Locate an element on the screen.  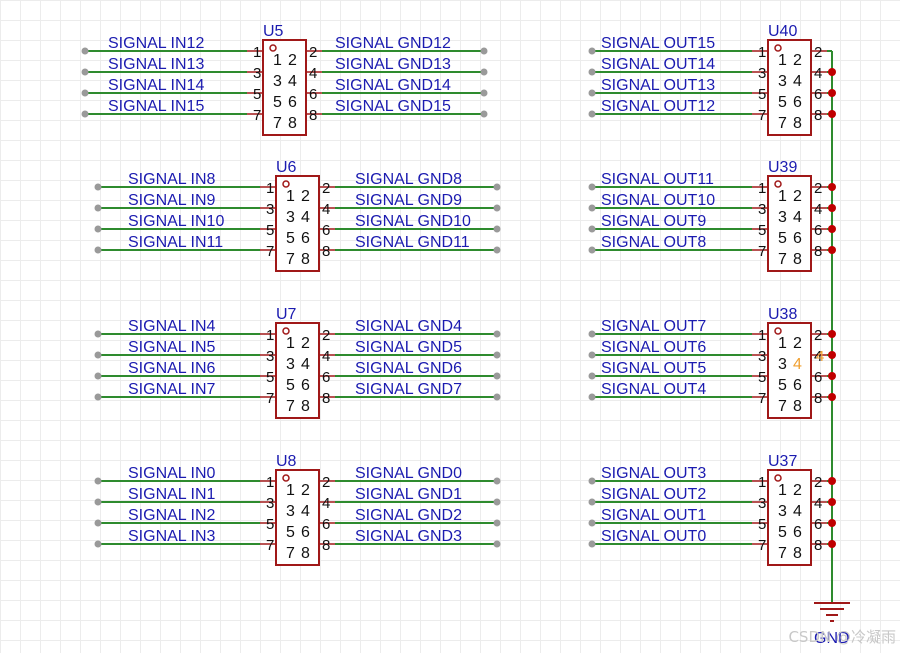
net-label: SIGNAL GND15 is located at coordinates (393, 106).